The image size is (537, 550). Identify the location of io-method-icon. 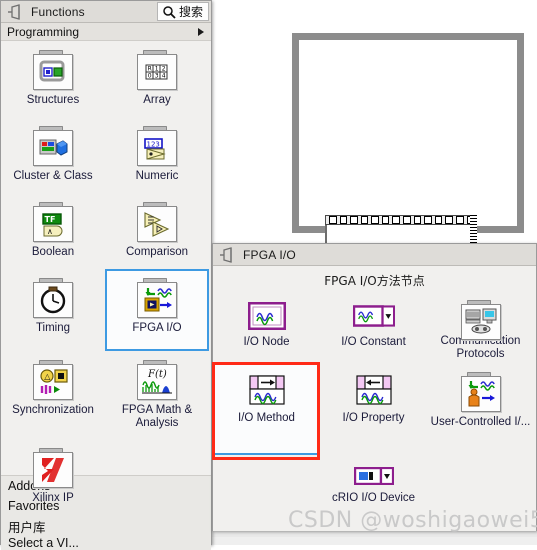
(267, 390).